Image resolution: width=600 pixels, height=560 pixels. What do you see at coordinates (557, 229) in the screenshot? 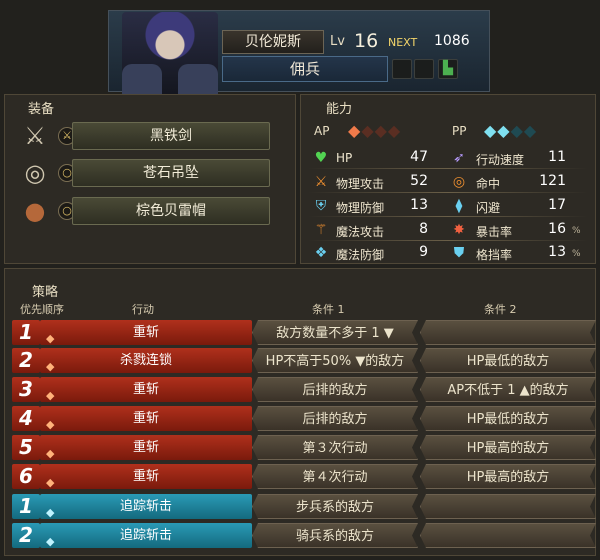
I see `stat-crit-value: 16` at bounding box center [557, 229].